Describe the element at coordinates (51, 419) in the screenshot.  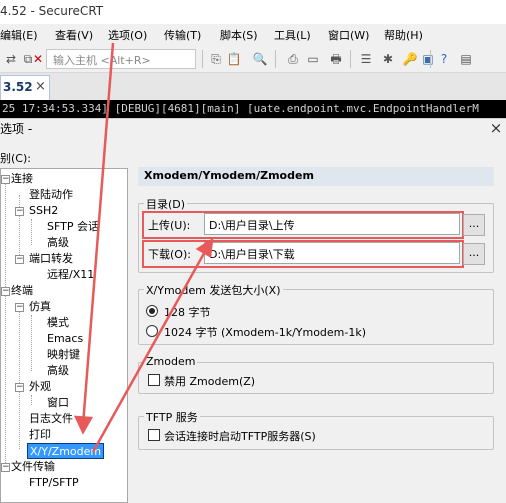
I see `tree-item-log-file: 日志文件` at that location.